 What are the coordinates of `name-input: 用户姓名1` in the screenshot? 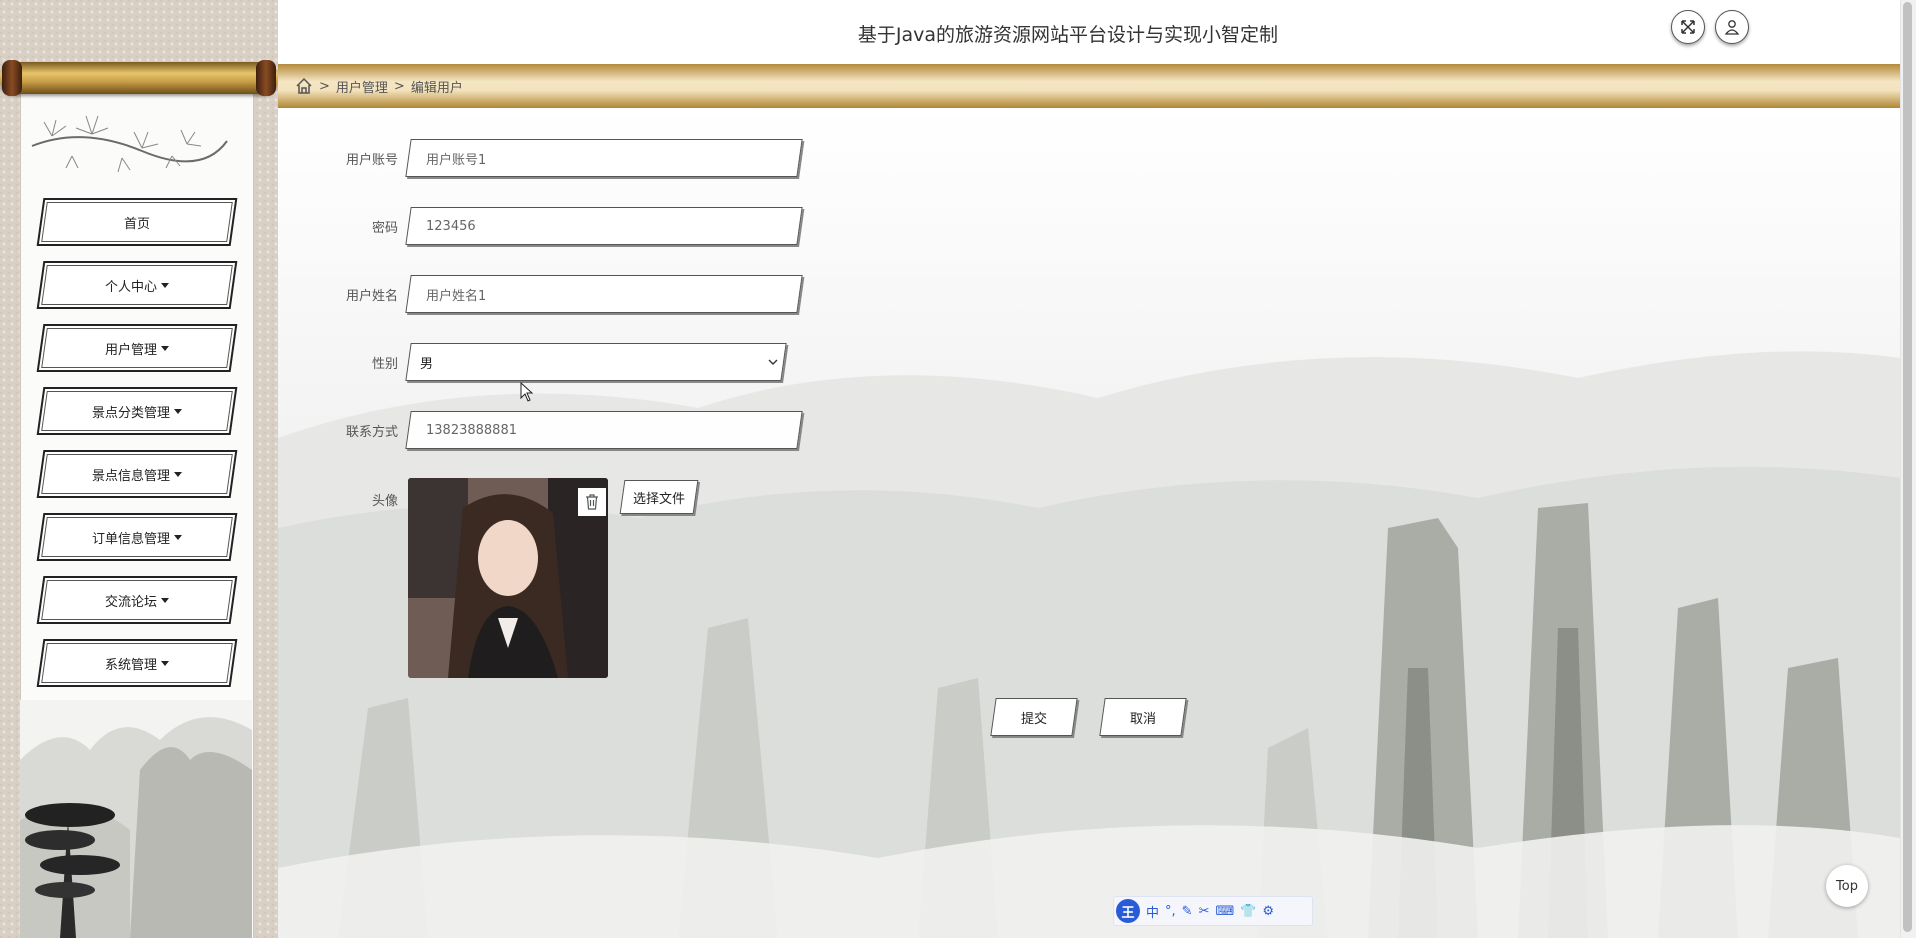 It's located at (604, 294).